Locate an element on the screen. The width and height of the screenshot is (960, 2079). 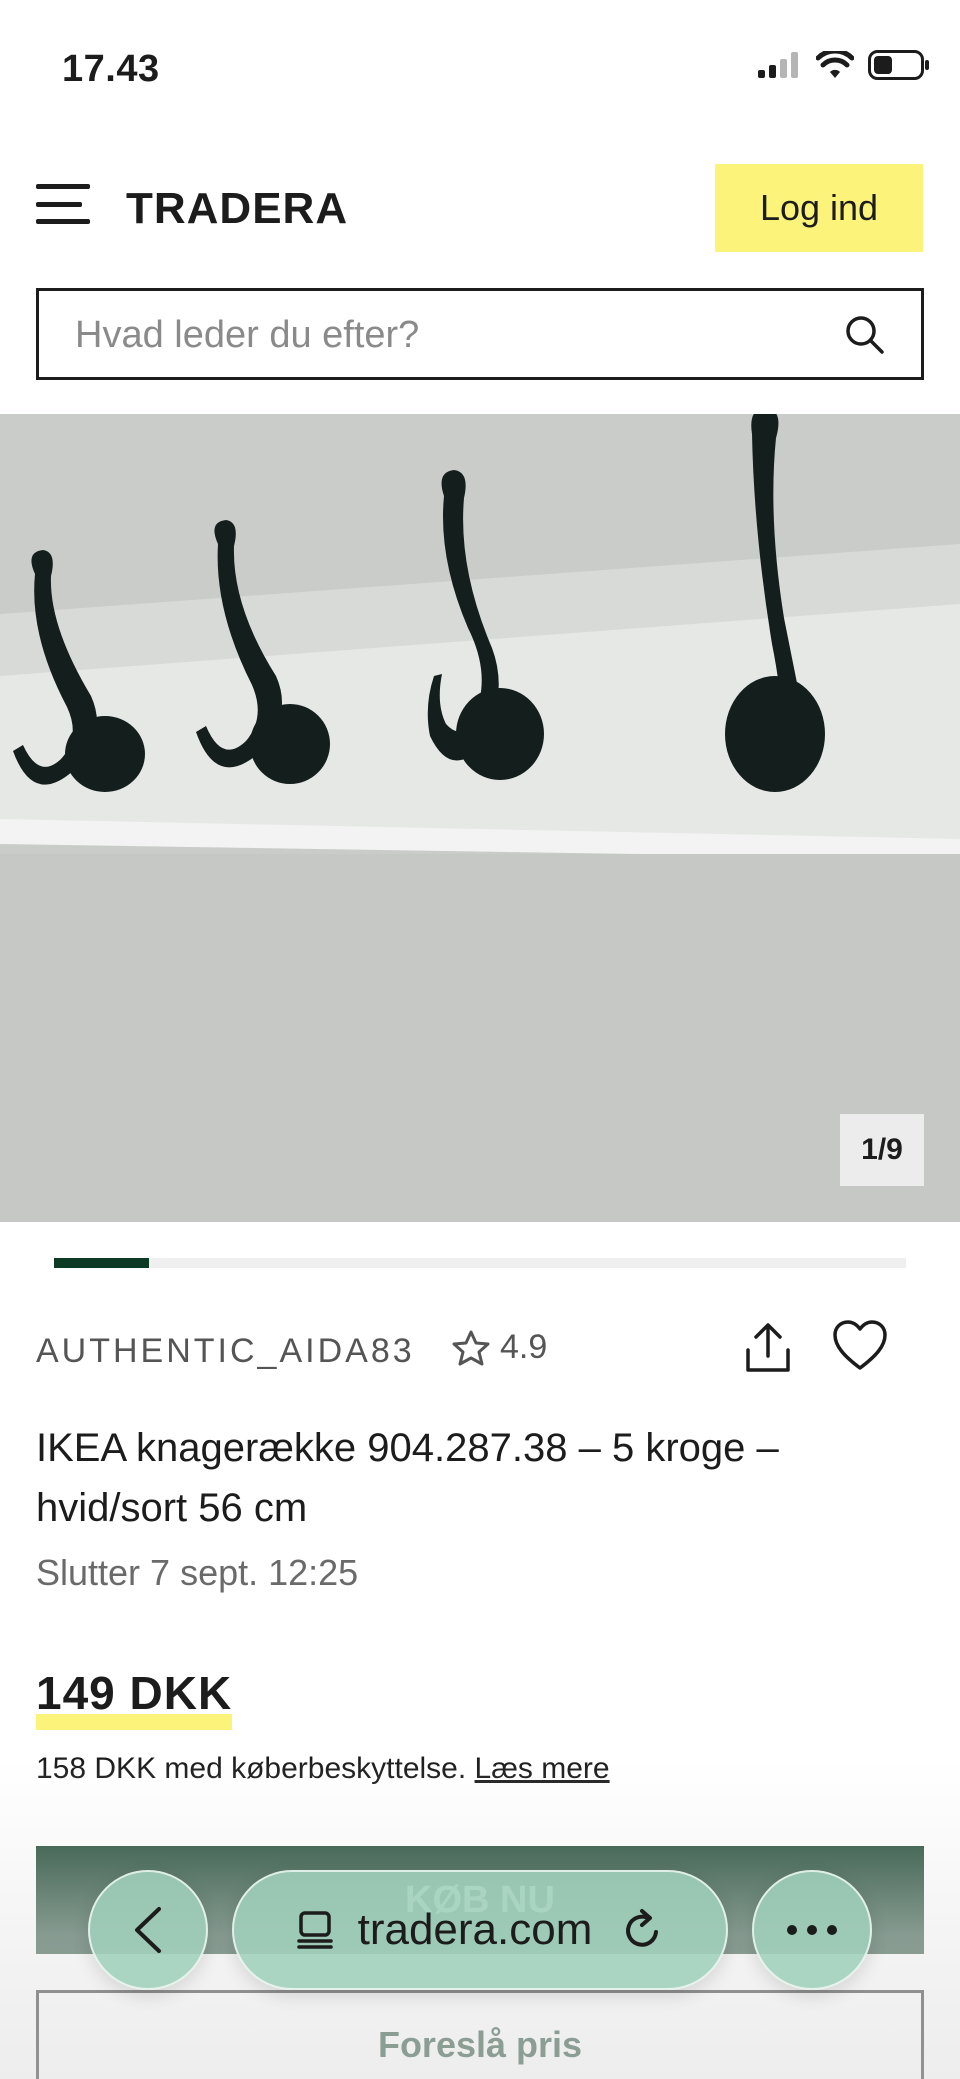
more-dots-icon is located at coordinates (812, 1930).